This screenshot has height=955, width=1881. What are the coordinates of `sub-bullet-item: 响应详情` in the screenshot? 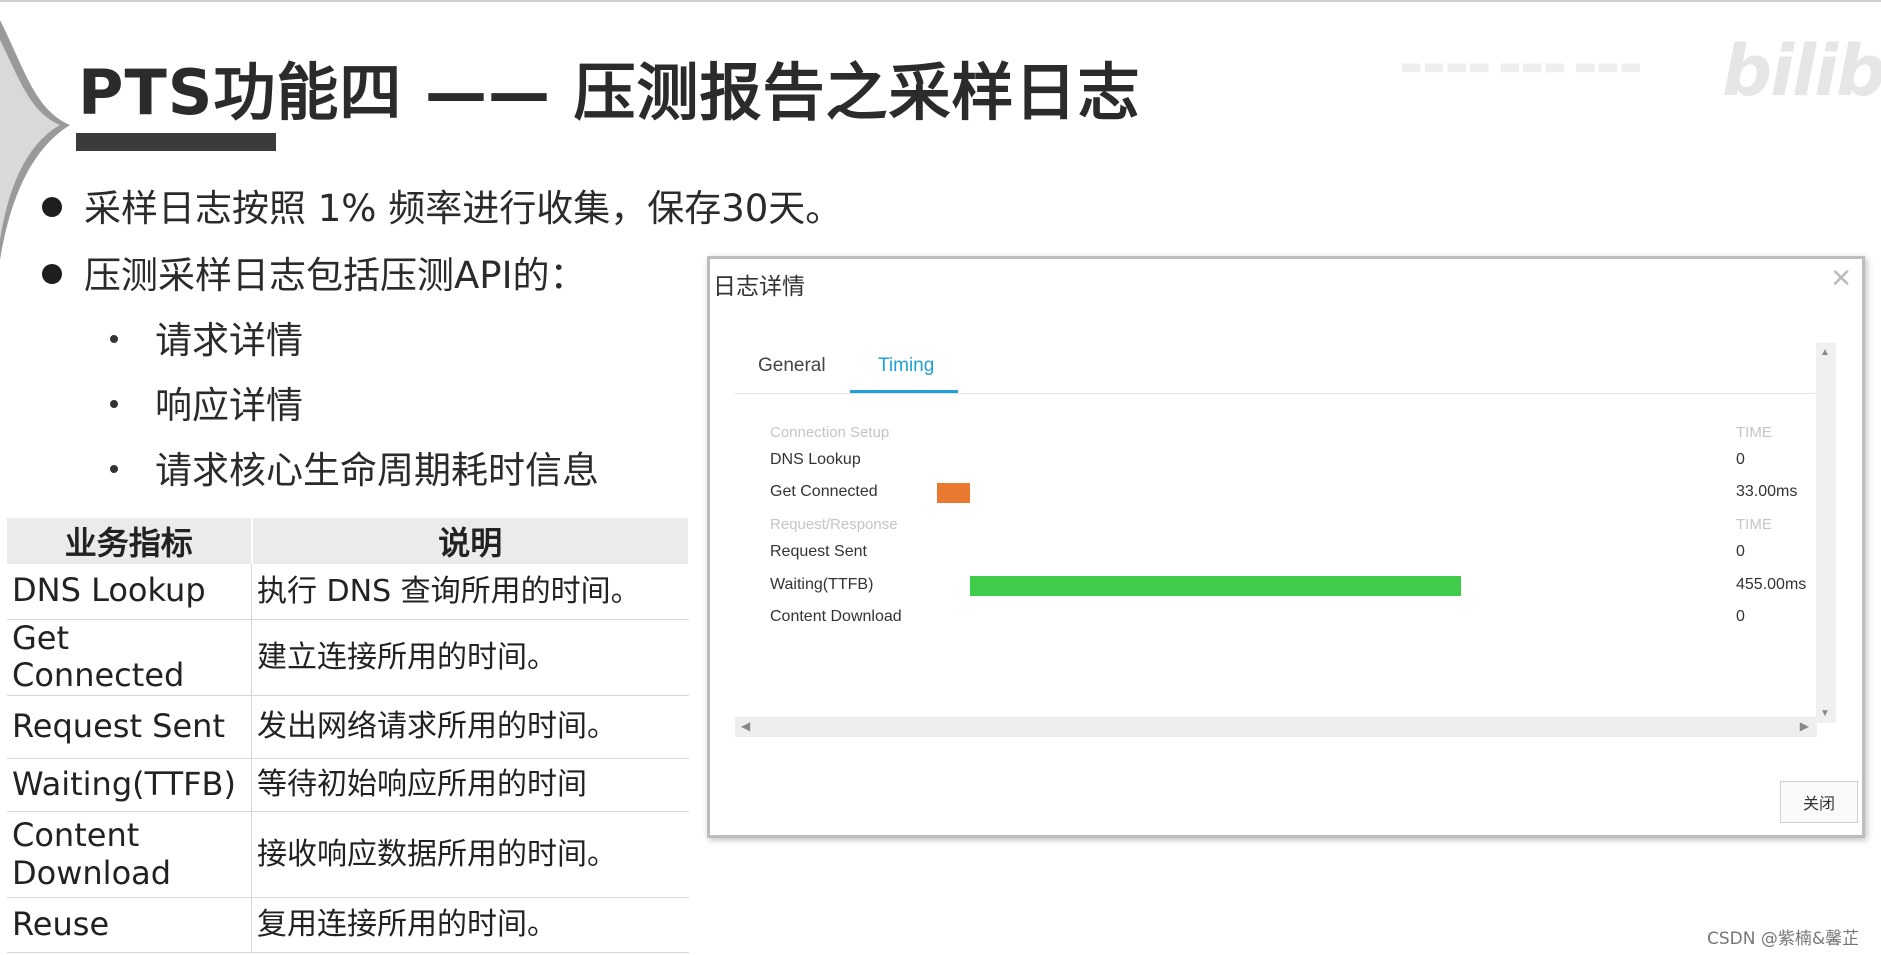 It's located at (206, 402).